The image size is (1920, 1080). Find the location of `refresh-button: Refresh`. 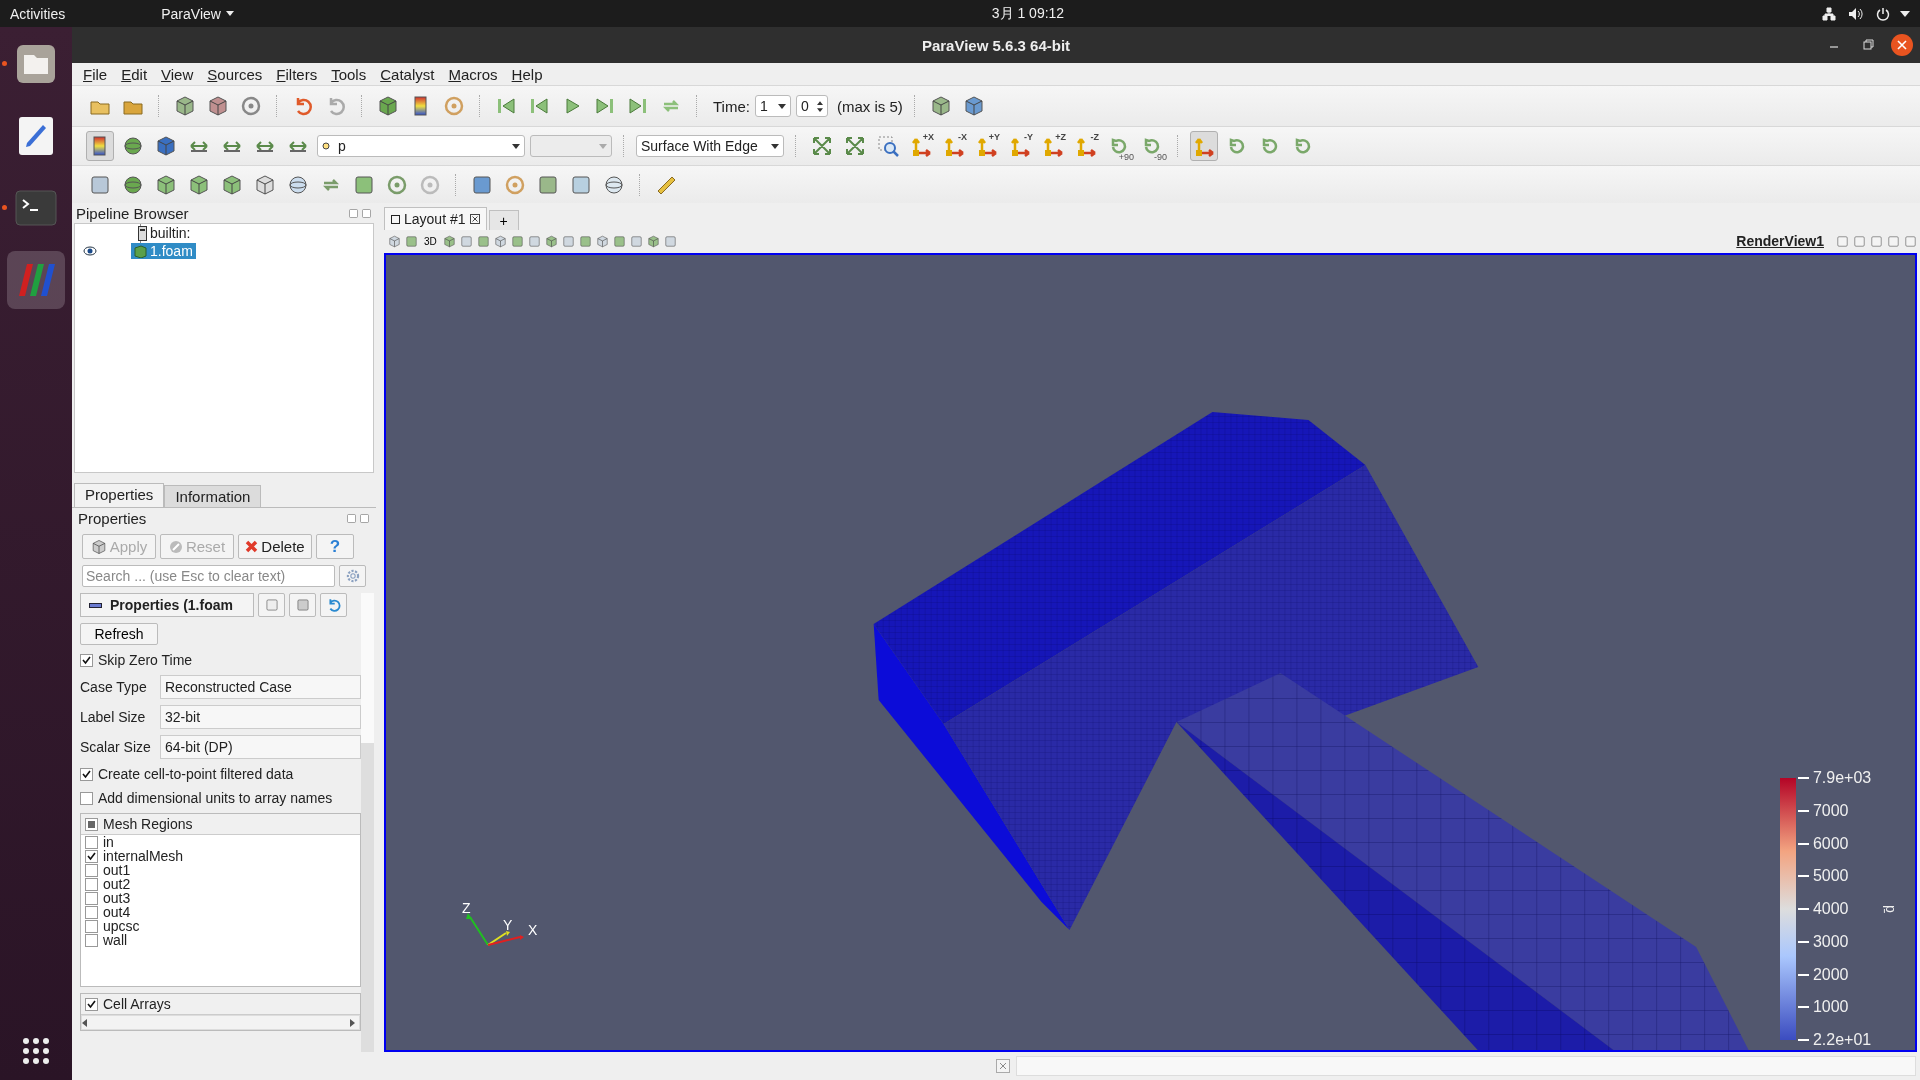

refresh-button: Refresh is located at coordinates (119, 634).